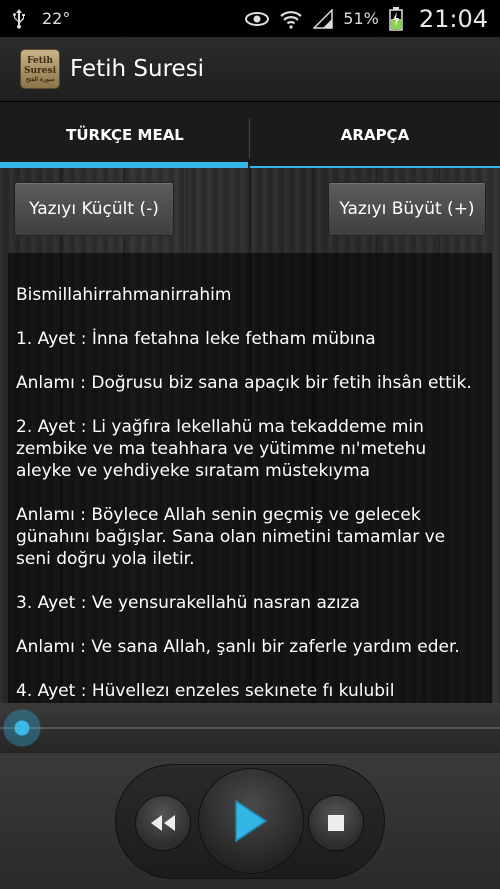  Describe the element at coordinates (137, 69) in the screenshot. I see `app-title: Fetih Suresi` at that location.